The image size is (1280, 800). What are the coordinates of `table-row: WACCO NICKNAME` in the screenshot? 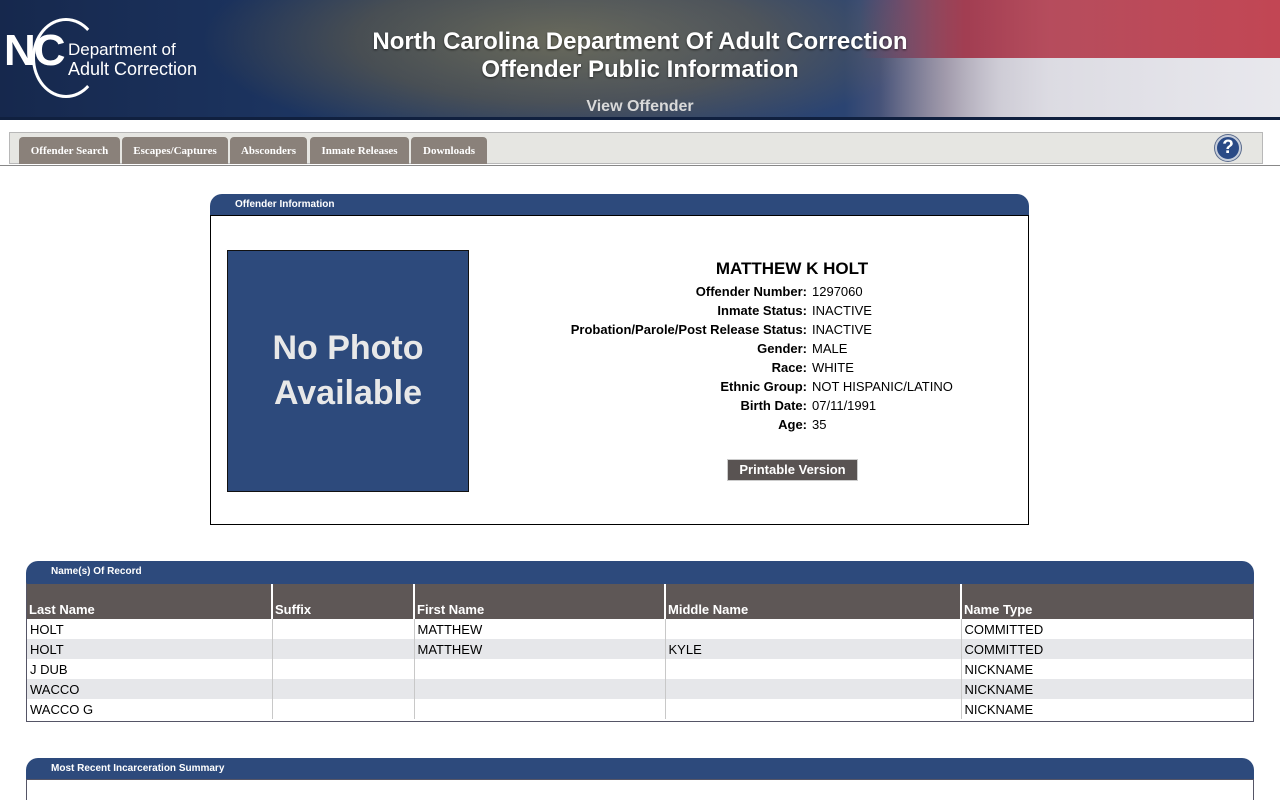 It's located at (640, 689).